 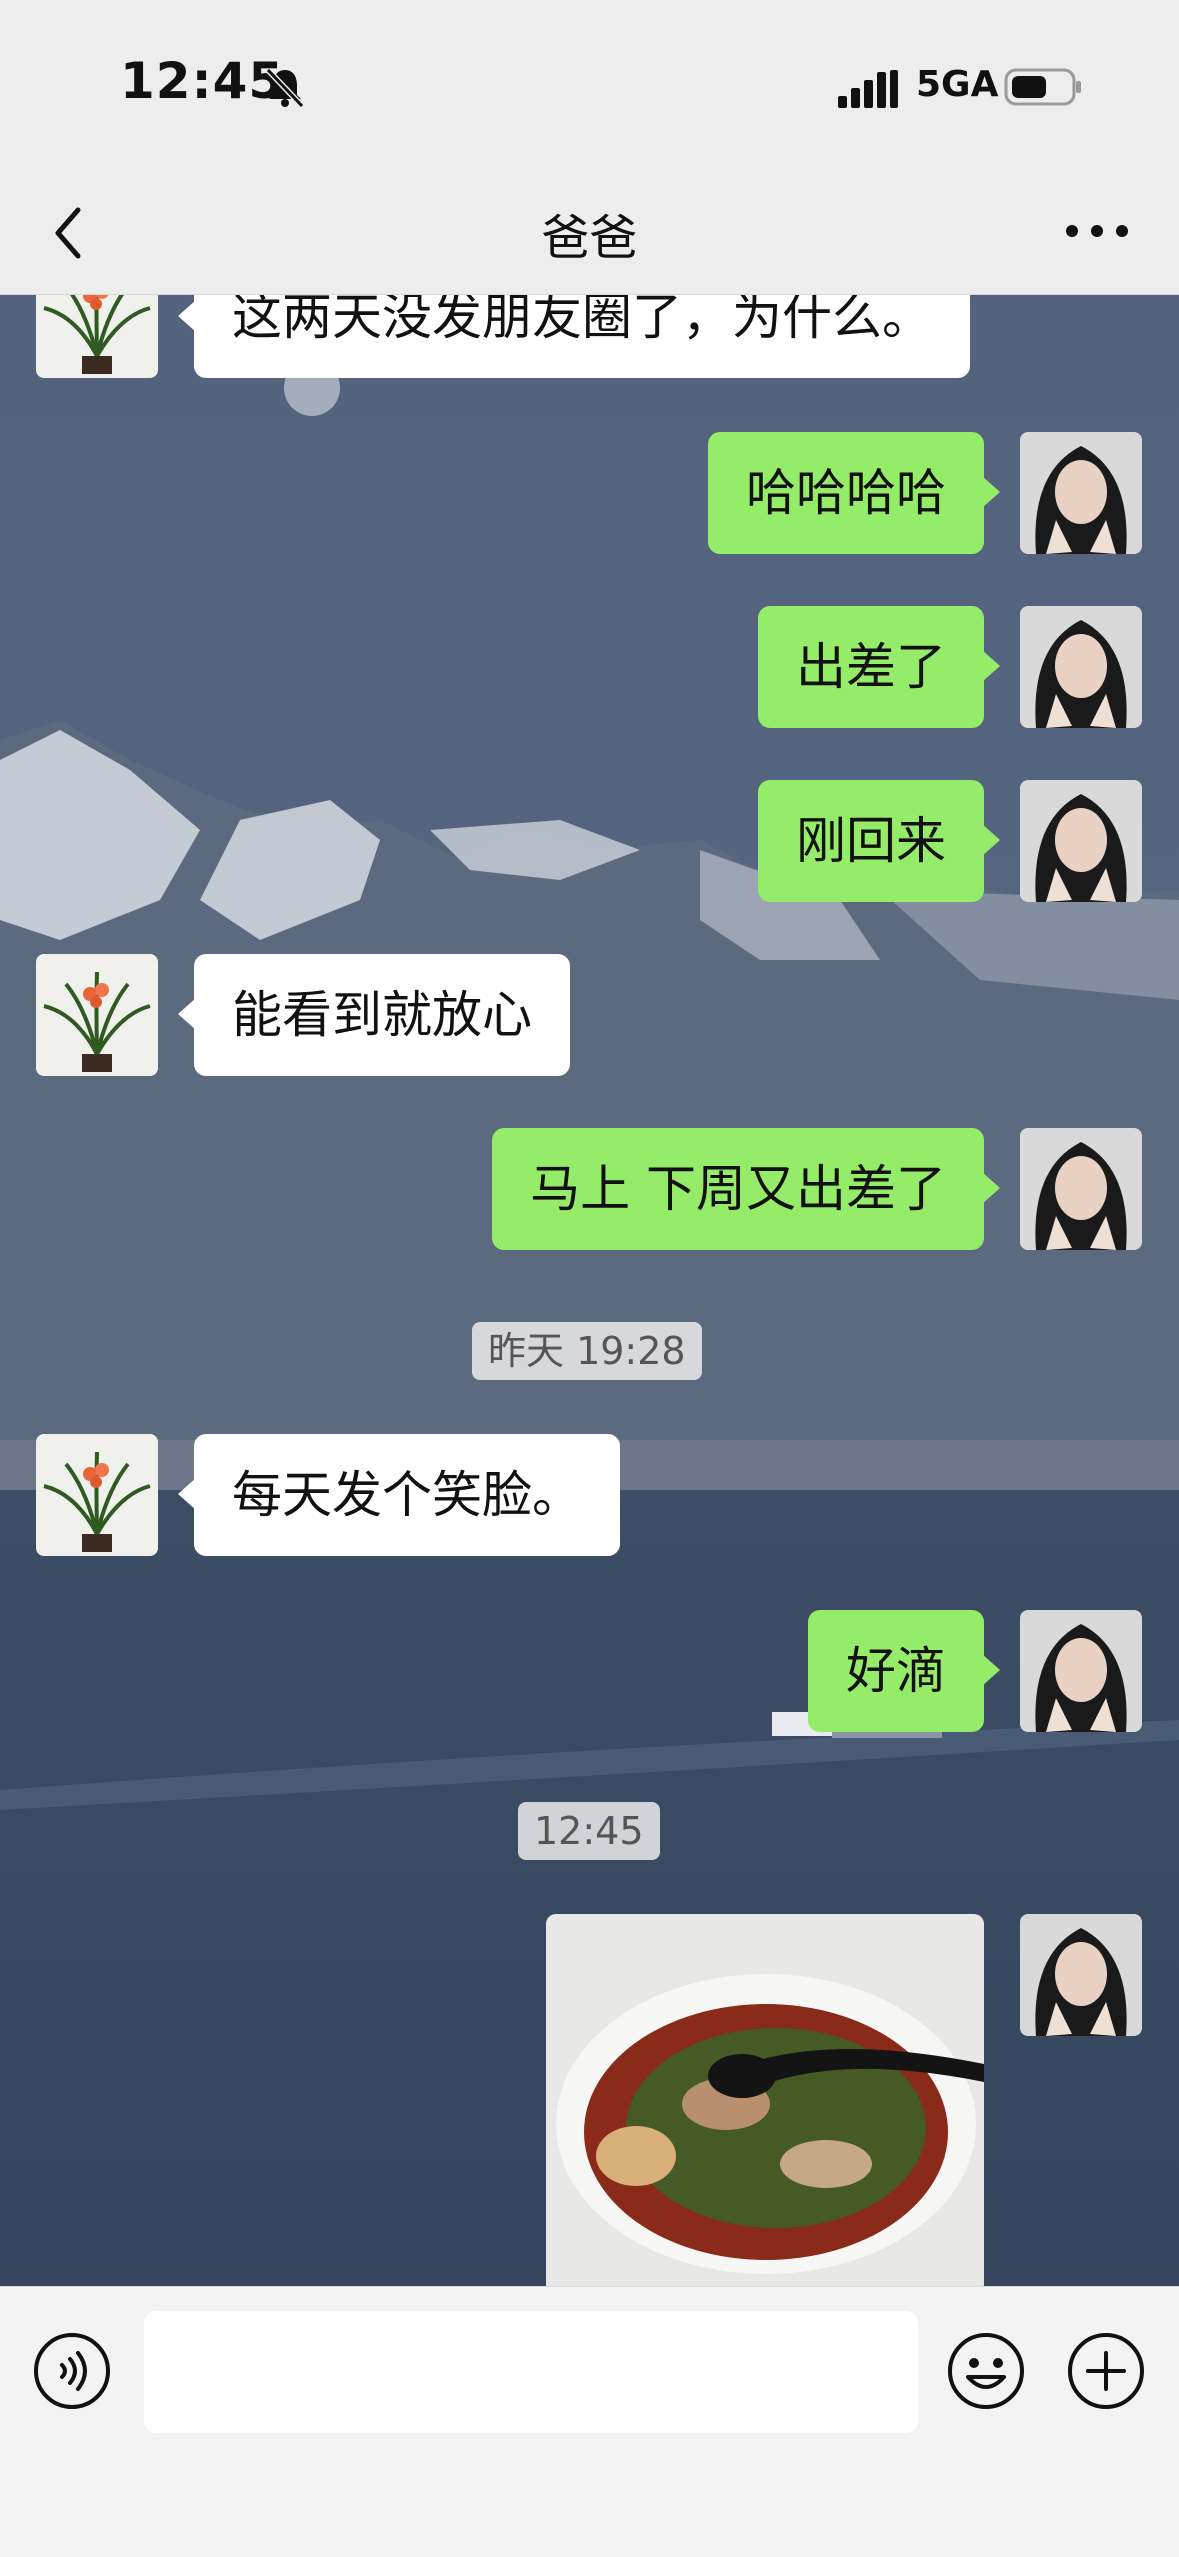 What do you see at coordinates (1106, 2371) in the screenshot?
I see `plus-icon` at bounding box center [1106, 2371].